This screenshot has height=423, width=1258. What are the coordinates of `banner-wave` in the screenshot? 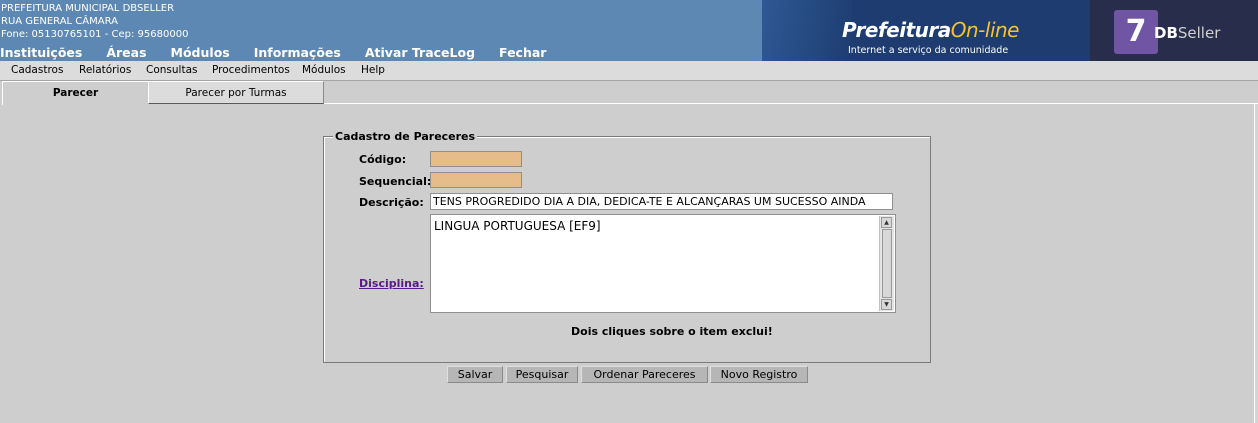 It's located at (807, 30).